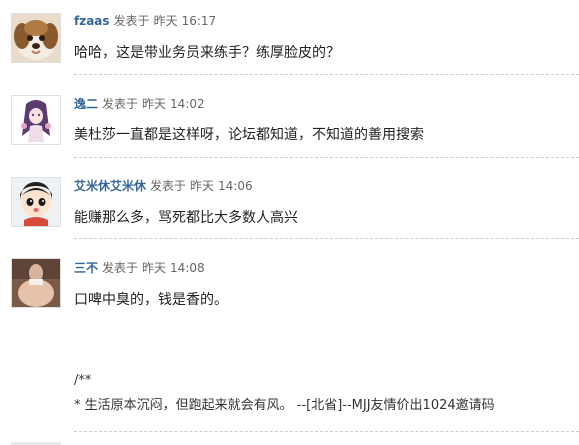 The height and width of the screenshot is (445, 579). Describe the element at coordinates (92, 21) in the screenshot. I see `author-link: fzaas` at that location.